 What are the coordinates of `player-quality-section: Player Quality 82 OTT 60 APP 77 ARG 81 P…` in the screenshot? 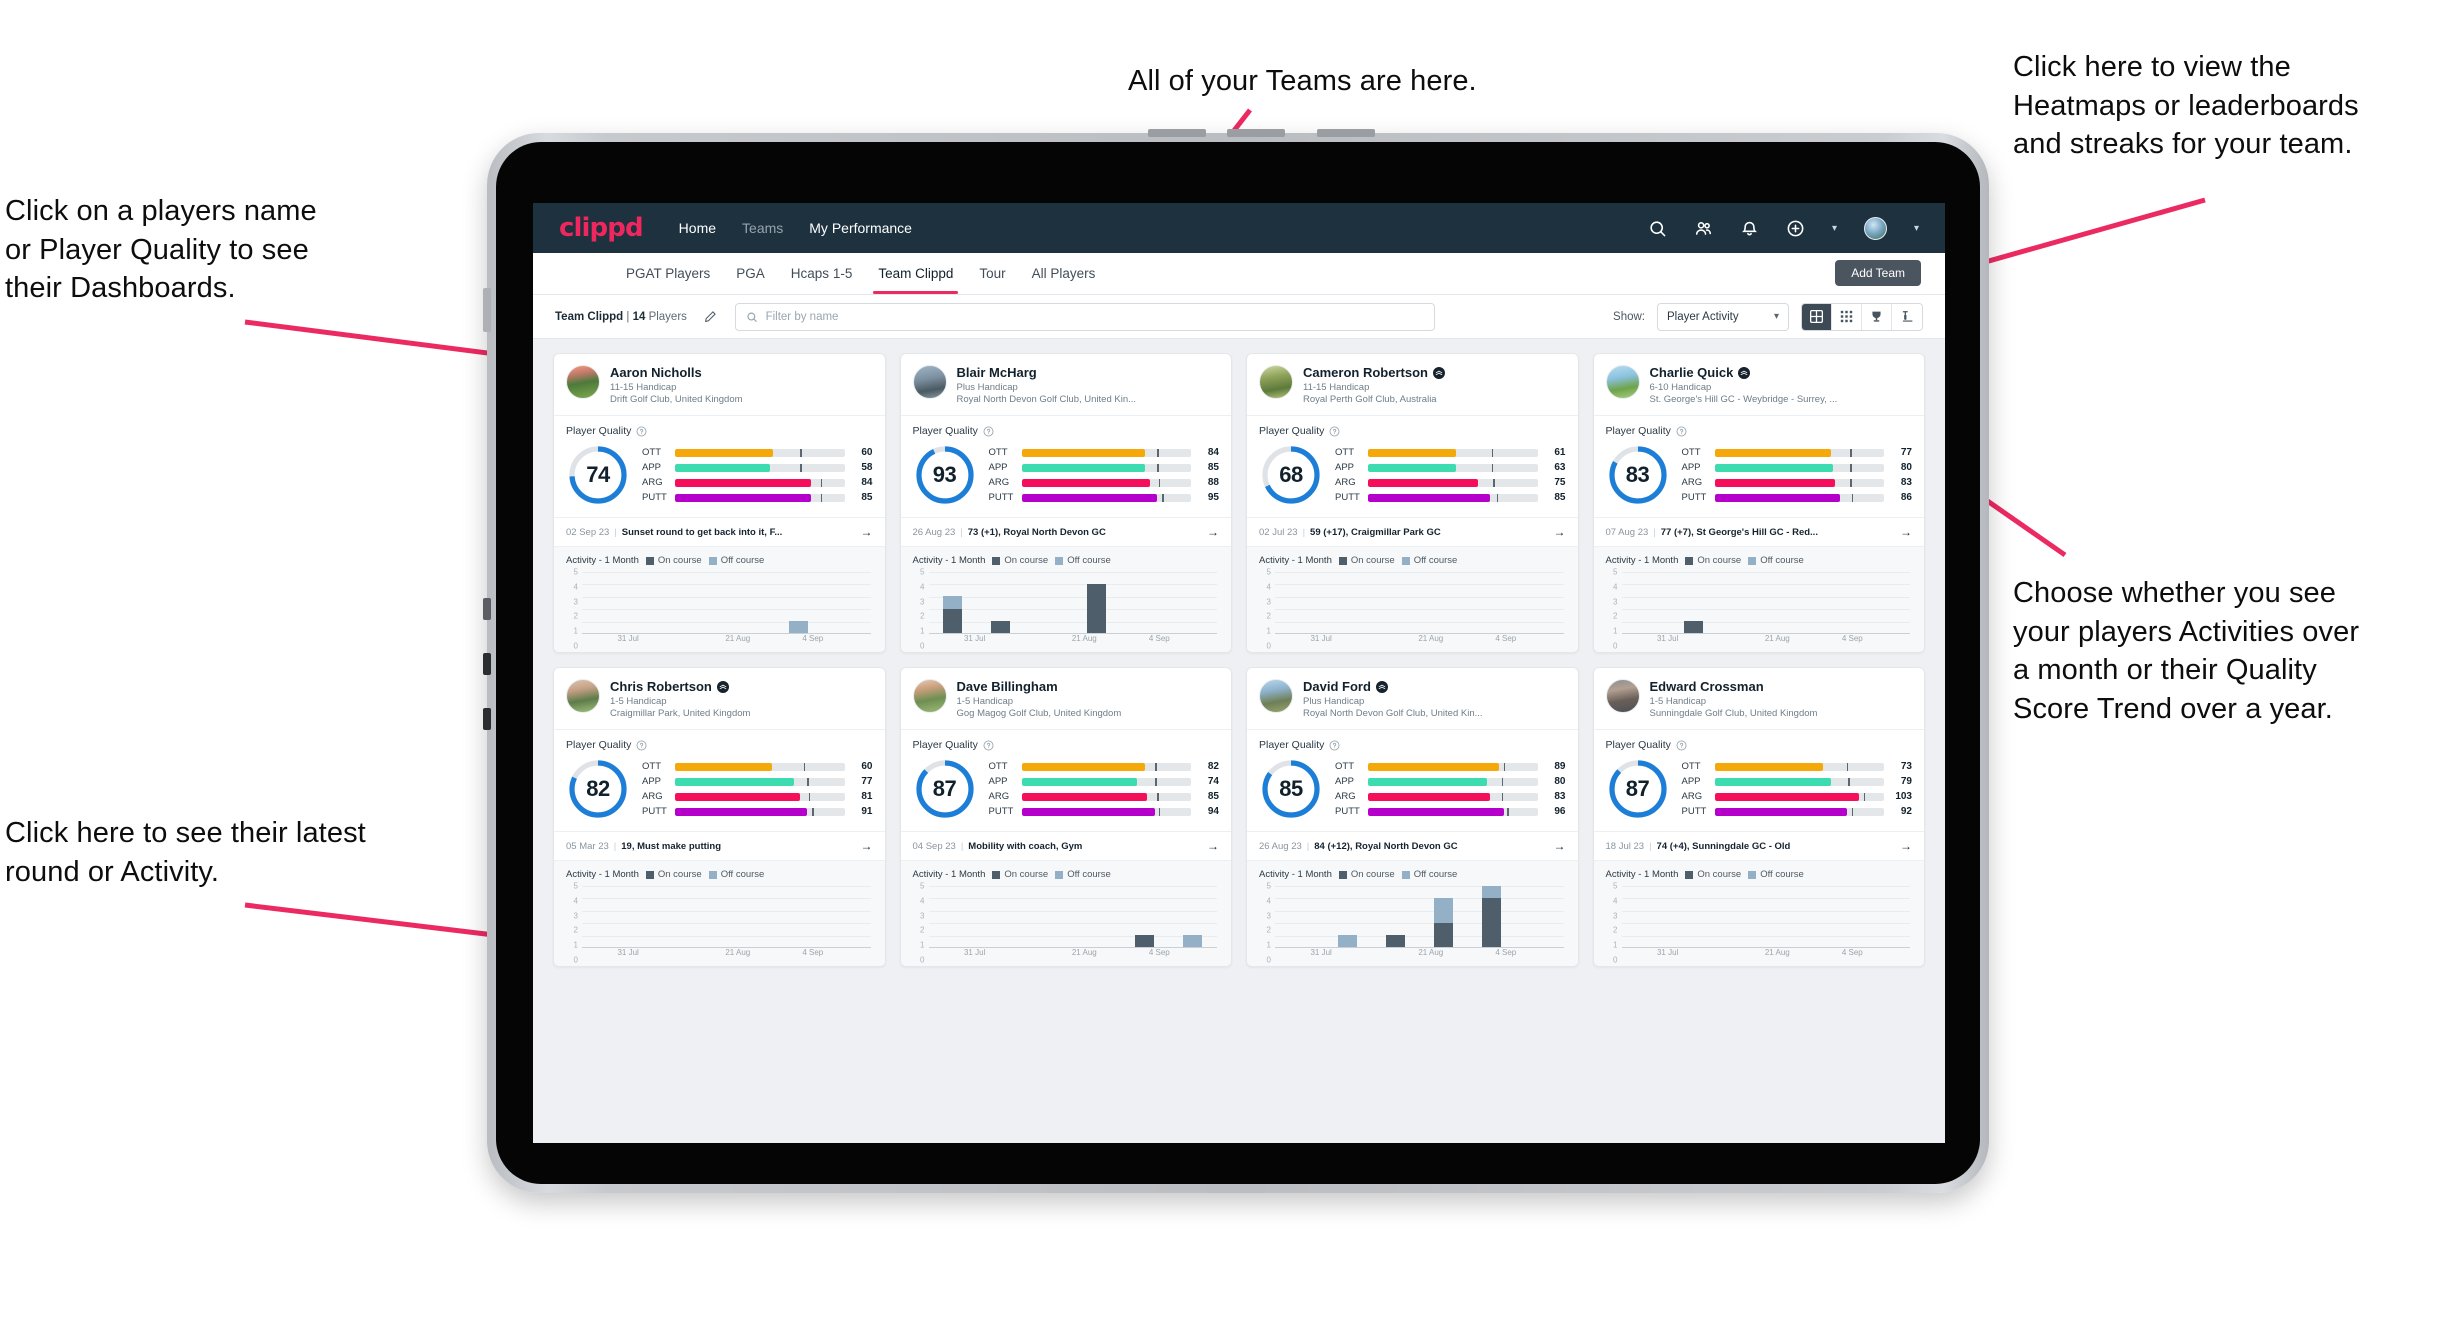 It's located at (719, 780).